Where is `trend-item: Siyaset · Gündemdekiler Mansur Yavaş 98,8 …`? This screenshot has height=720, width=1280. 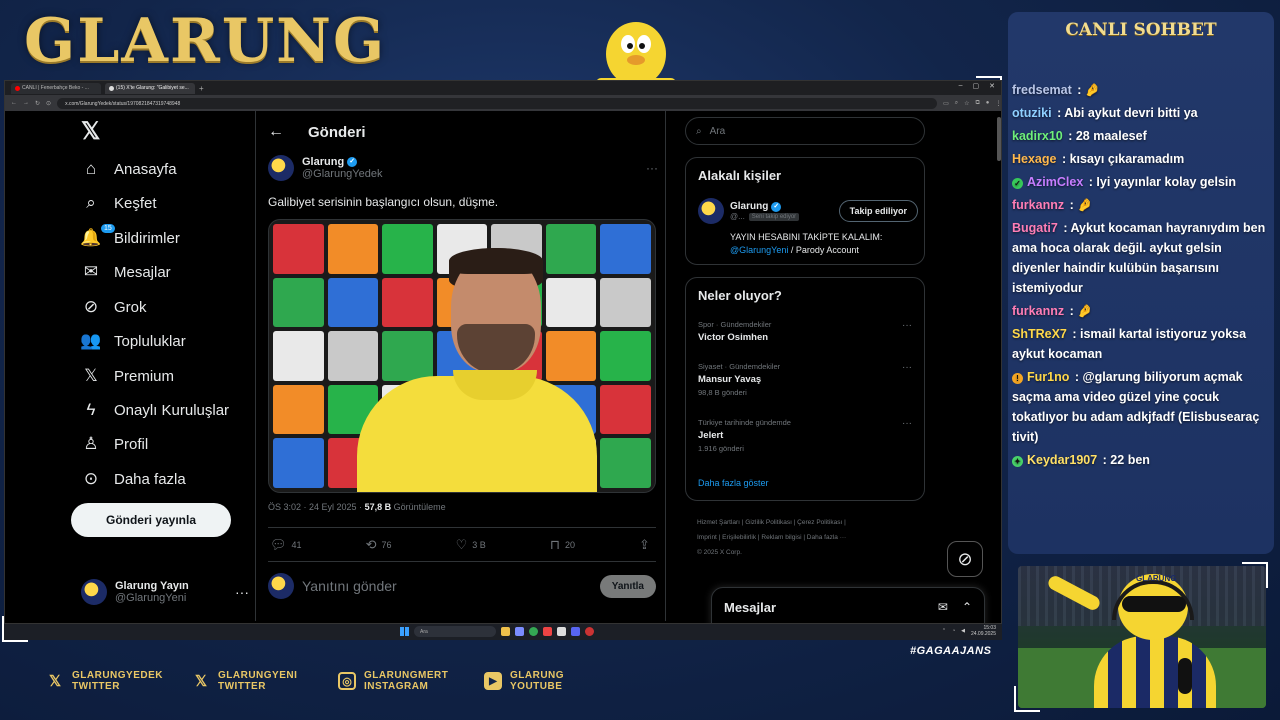
trend-item: Siyaset · Gündemdekiler Mansur Yavaş 98,8 … is located at coordinates (808, 379).